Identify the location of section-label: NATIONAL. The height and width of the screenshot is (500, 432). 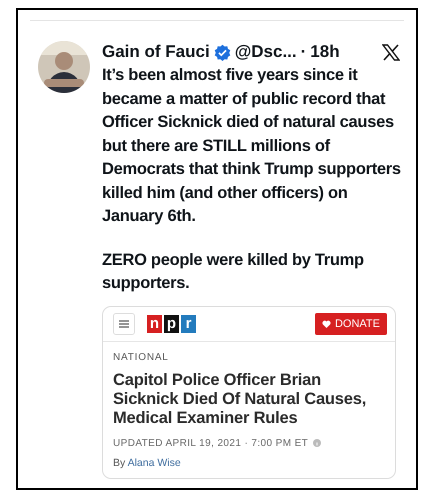
(141, 357).